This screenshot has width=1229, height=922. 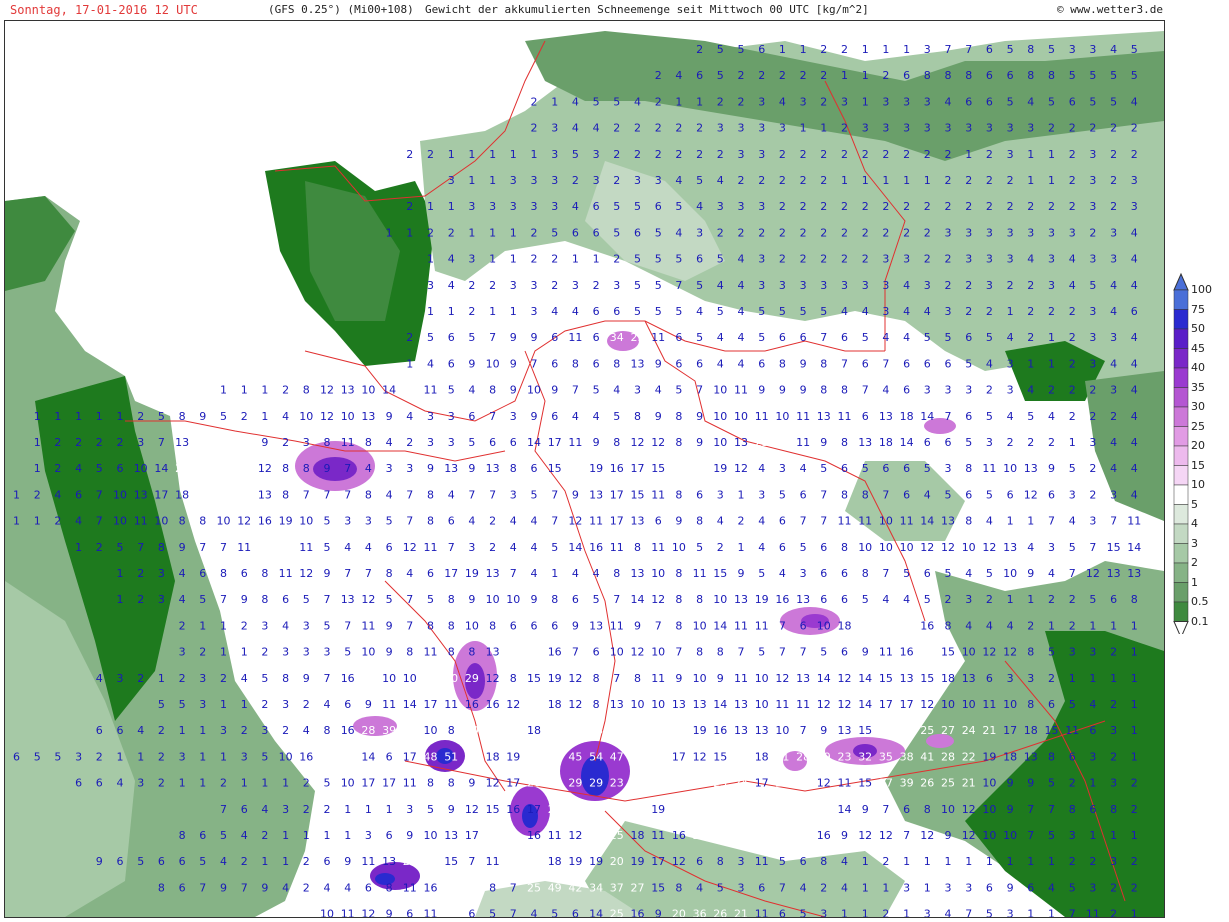 I want to click on legend-label: 100, so click(x=1201, y=289).